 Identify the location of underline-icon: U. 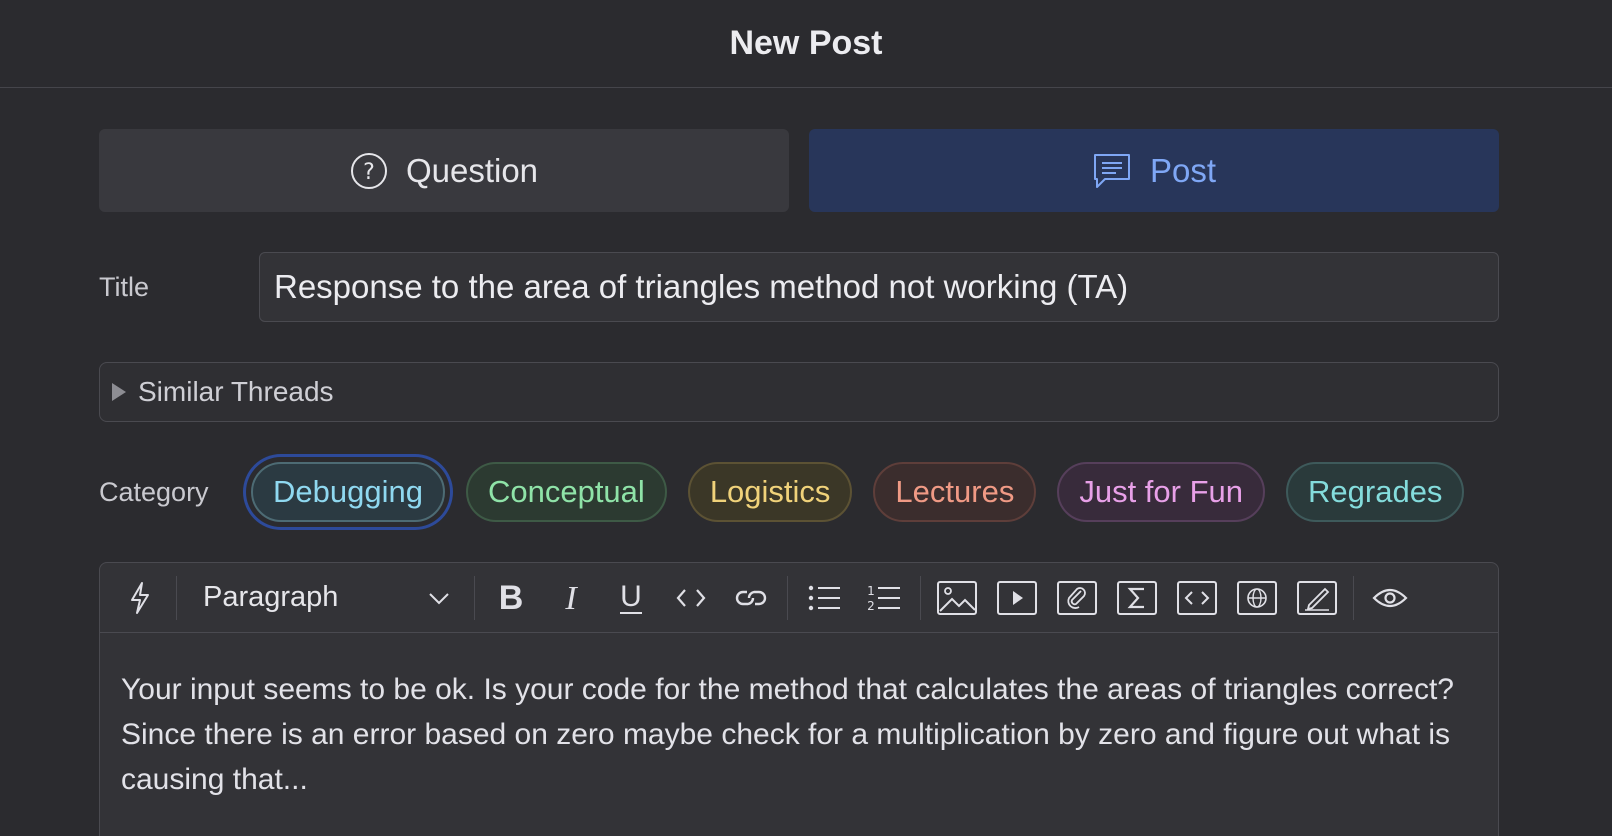
(631, 598).